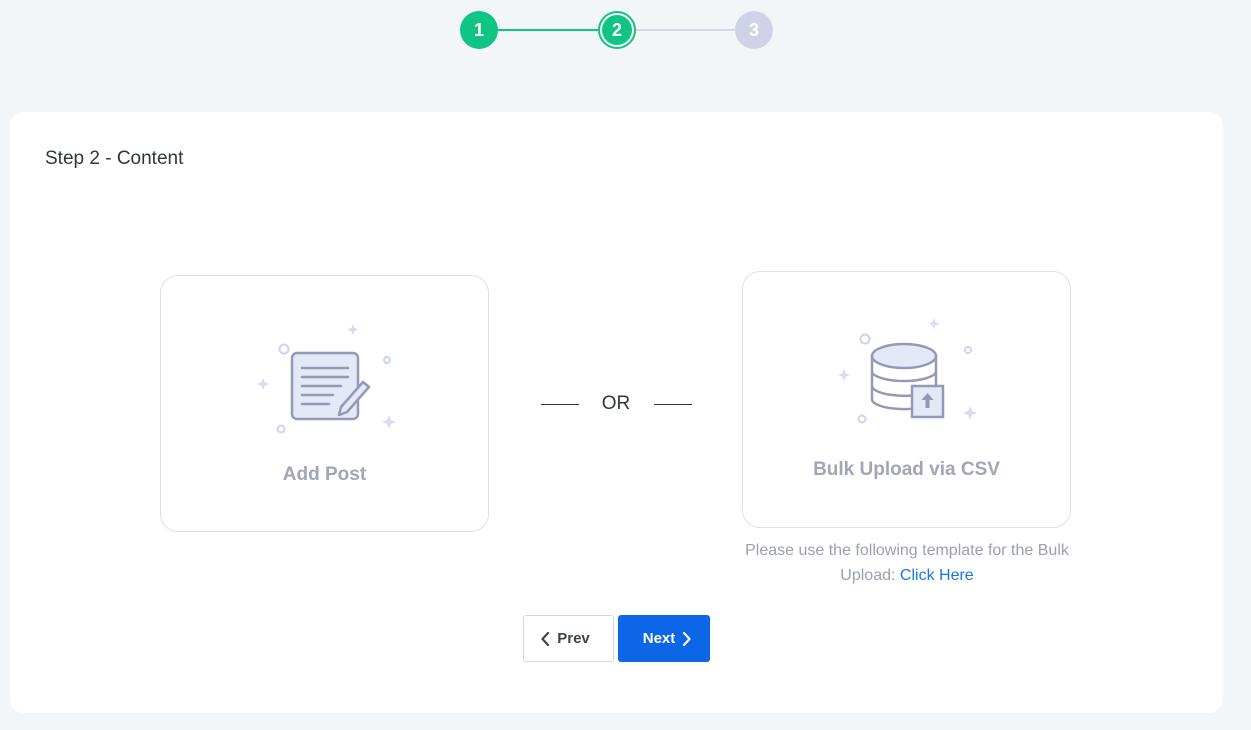  Describe the element at coordinates (687, 638) in the screenshot. I see `chevron-right-icon` at that location.